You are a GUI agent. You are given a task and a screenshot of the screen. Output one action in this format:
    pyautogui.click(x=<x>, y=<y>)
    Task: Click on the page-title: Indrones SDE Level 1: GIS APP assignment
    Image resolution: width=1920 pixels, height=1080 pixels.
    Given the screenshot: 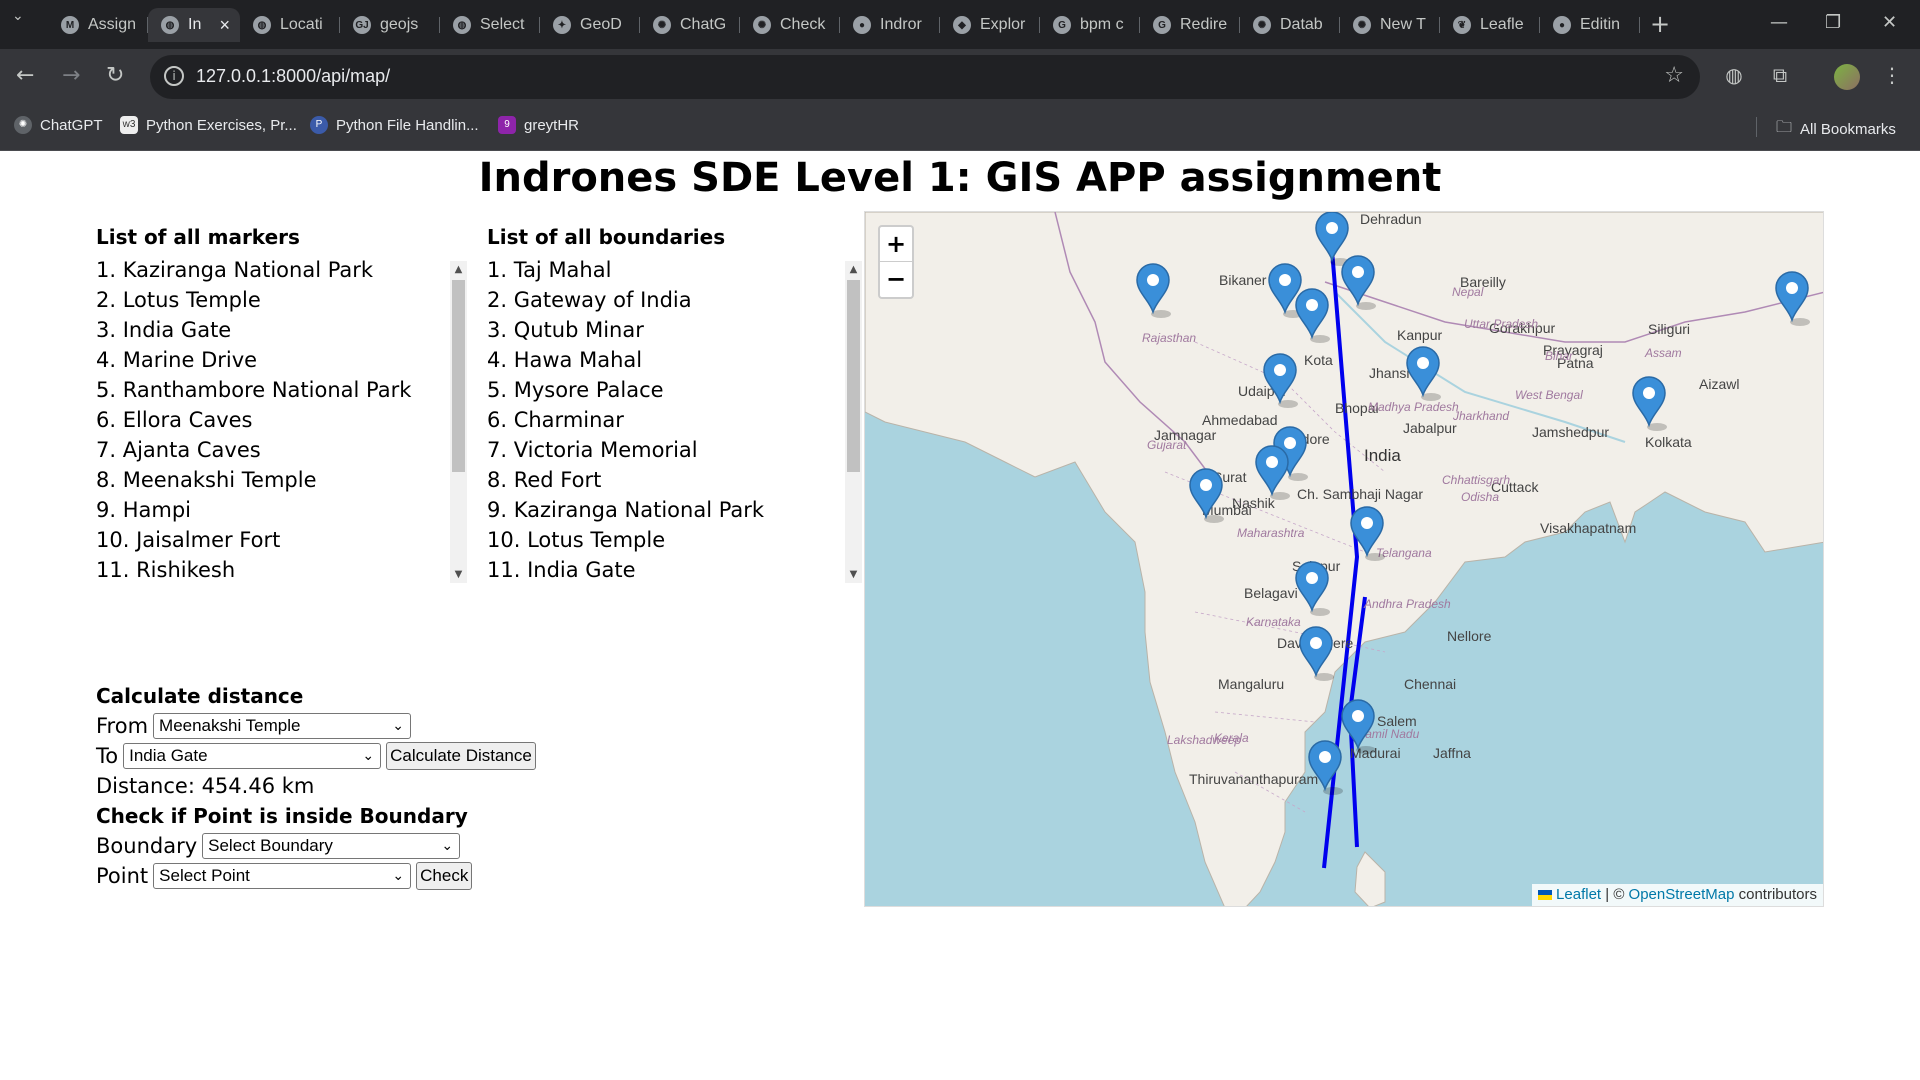 What is the action you would take?
    pyautogui.click(x=960, y=178)
    